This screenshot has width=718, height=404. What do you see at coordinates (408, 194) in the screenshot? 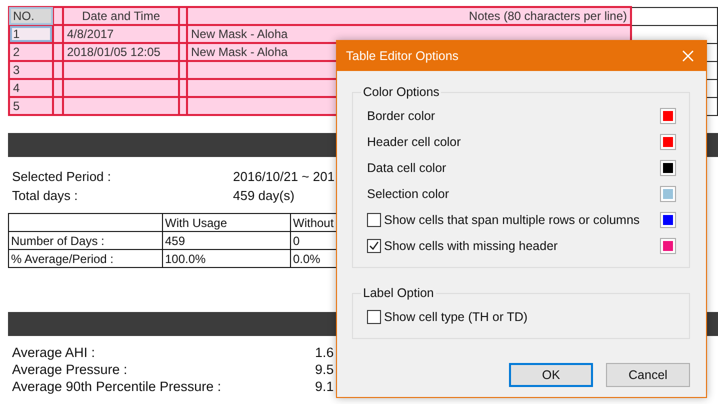
I see `option-label: Selection color` at bounding box center [408, 194].